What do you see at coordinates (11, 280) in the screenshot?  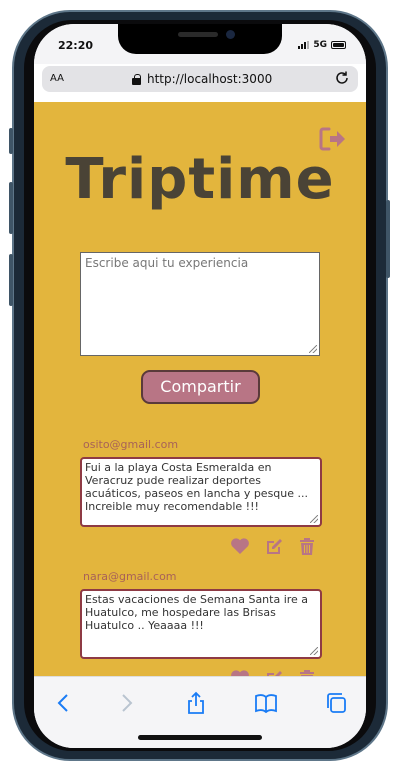 I see `volume-down-button` at bounding box center [11, 280].